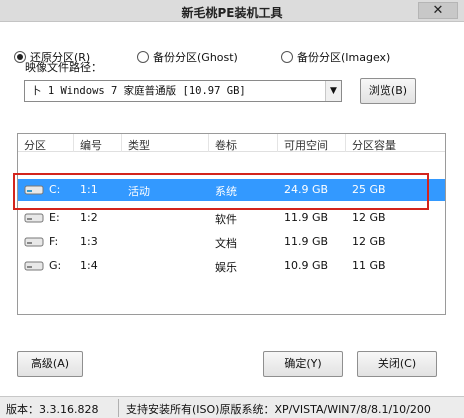  I want to click on title-bar: 新毛桃PE装机工具 ✕, so click(232, 11).